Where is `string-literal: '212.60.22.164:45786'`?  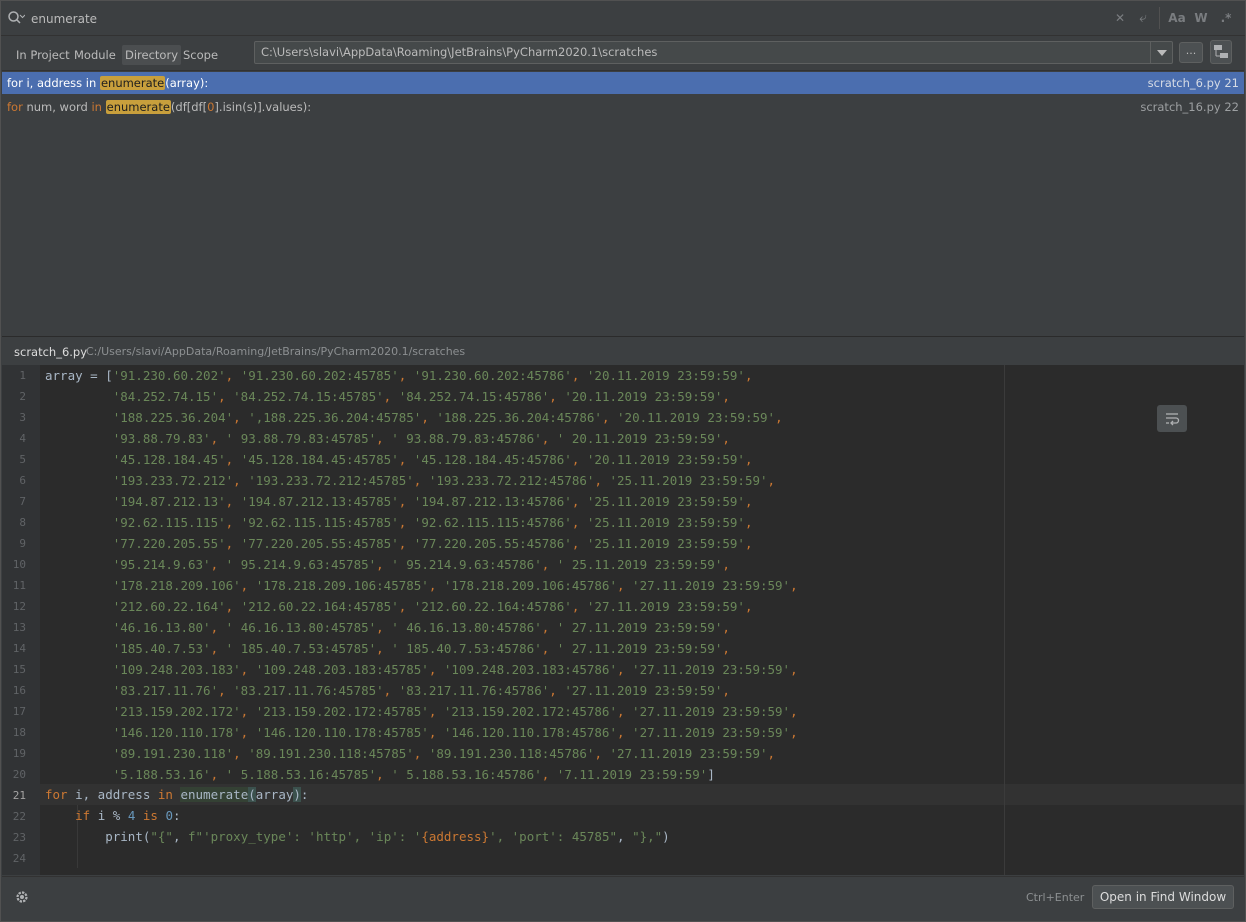 string-literal: '212.60.22.164:45786' is located at coordinates (492, 606).